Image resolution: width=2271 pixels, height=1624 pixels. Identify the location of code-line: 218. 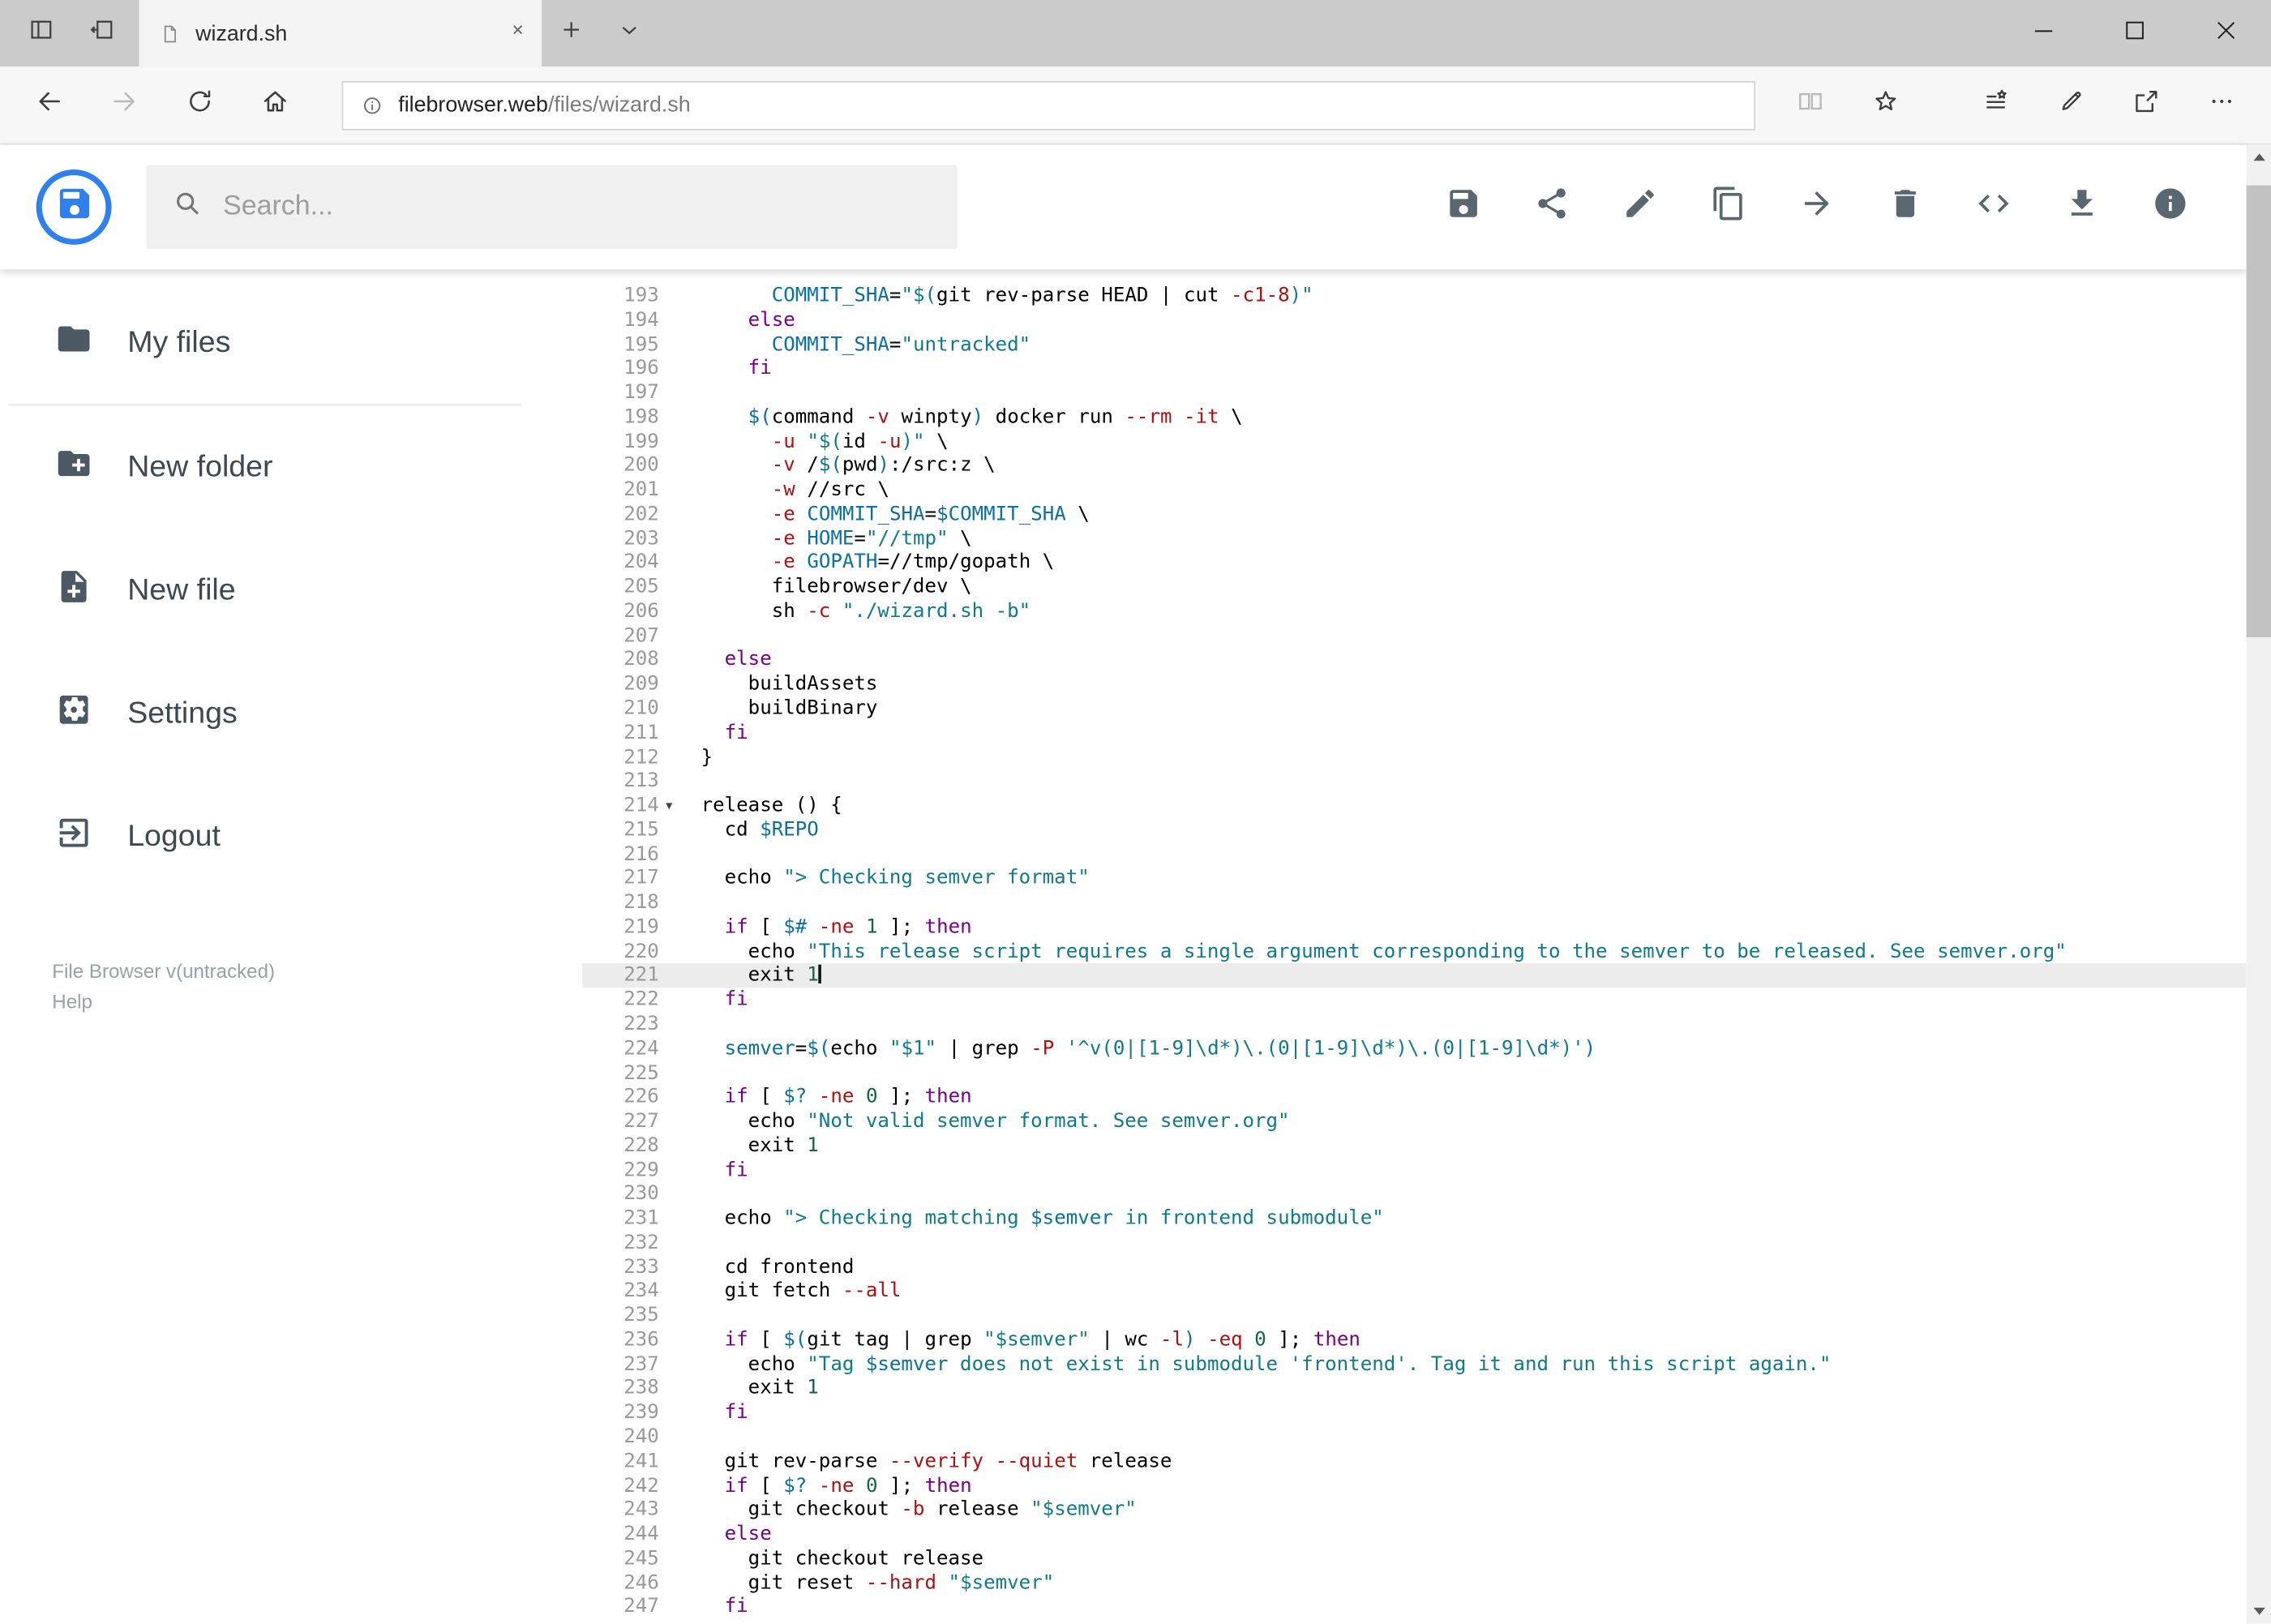
(1415, 903).